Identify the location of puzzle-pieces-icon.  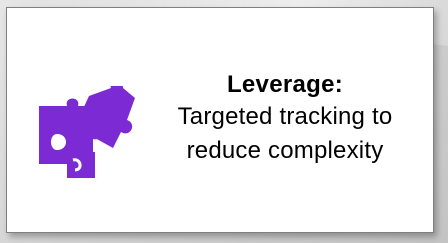
(89, 133).